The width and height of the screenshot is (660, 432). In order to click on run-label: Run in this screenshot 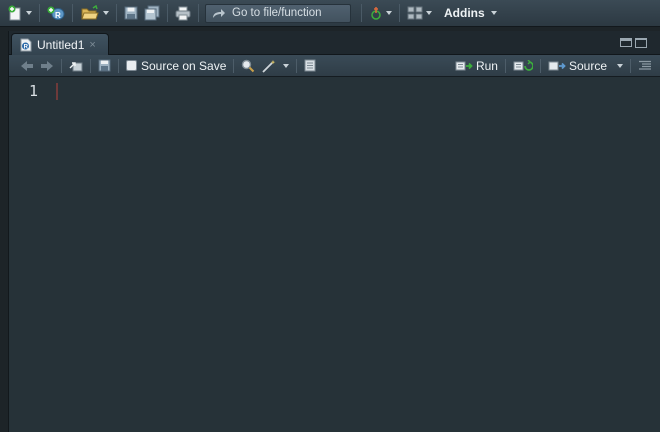, I will do `click(486, 65)`.